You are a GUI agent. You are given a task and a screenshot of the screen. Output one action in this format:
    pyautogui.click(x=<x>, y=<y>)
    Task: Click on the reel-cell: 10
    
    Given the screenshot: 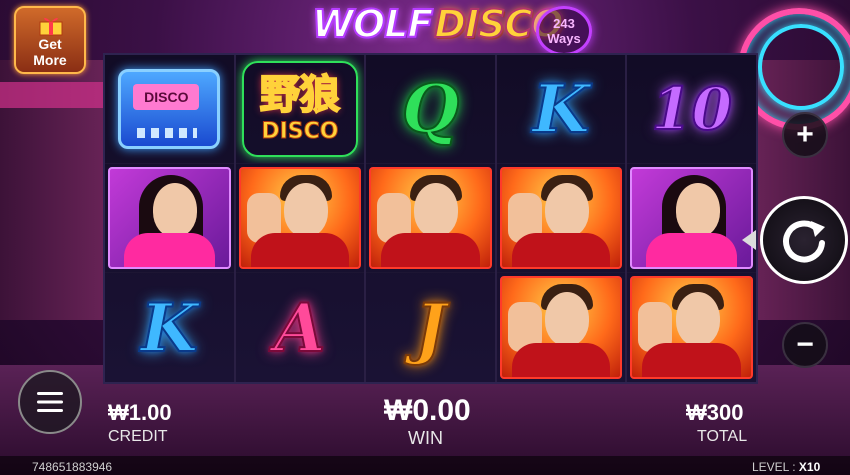 What is the action you would take?
    pyautogui.click(x=691, y=109)
    